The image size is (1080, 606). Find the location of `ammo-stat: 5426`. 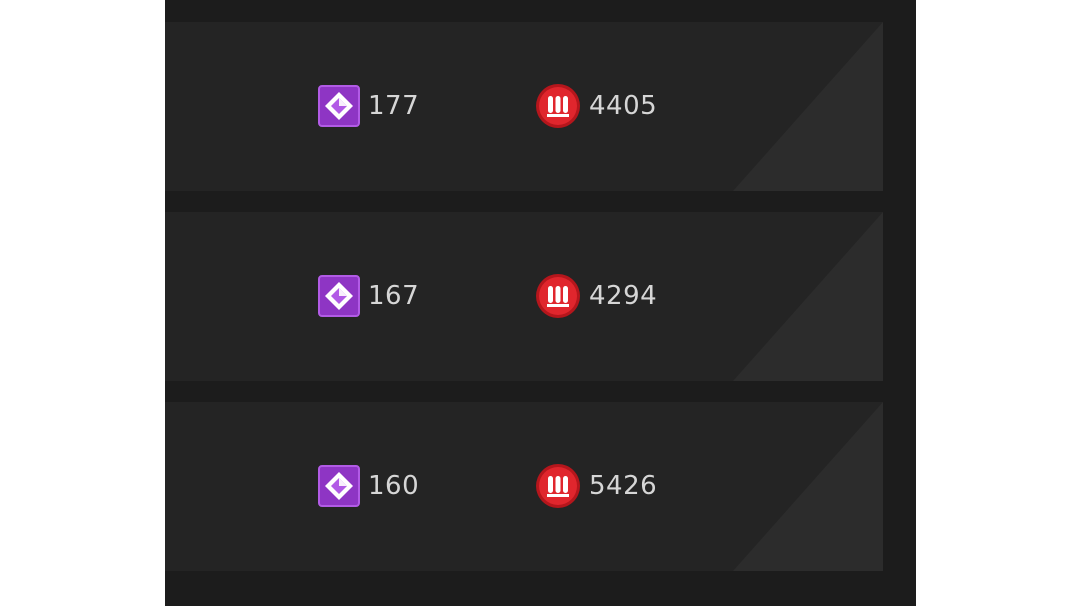

ammo-stat: 5426 is located at coordinates (596, 486).